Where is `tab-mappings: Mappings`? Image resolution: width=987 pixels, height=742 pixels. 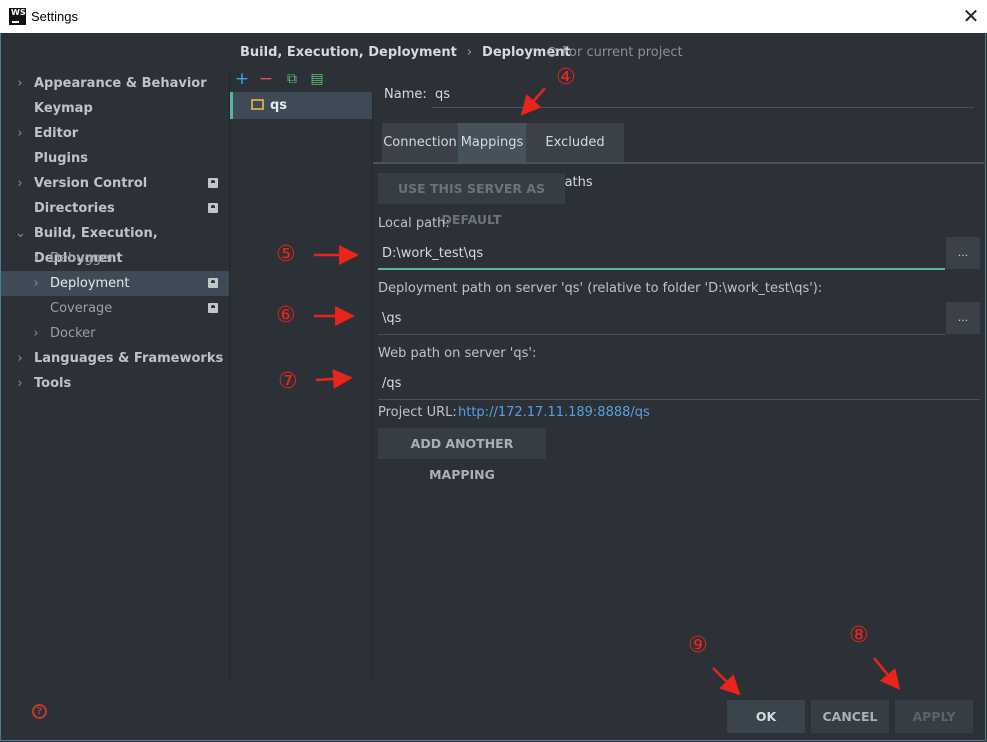 tab-mappings: Mappings is located at coordinates (492, 143).